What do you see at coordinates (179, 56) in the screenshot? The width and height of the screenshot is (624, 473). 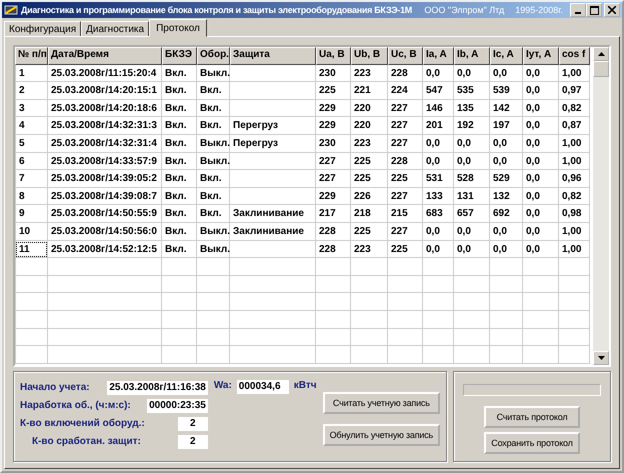 I see `column-header: БКЗЭ` at bounding box center [179, 56].